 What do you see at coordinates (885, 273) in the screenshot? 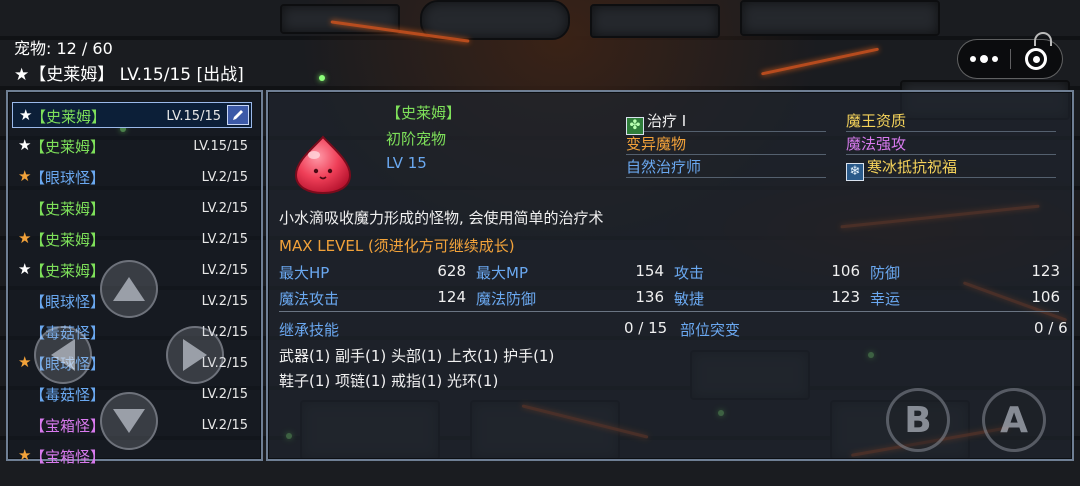
I see `stat-label: 防御` at bounding box center [885, 273].